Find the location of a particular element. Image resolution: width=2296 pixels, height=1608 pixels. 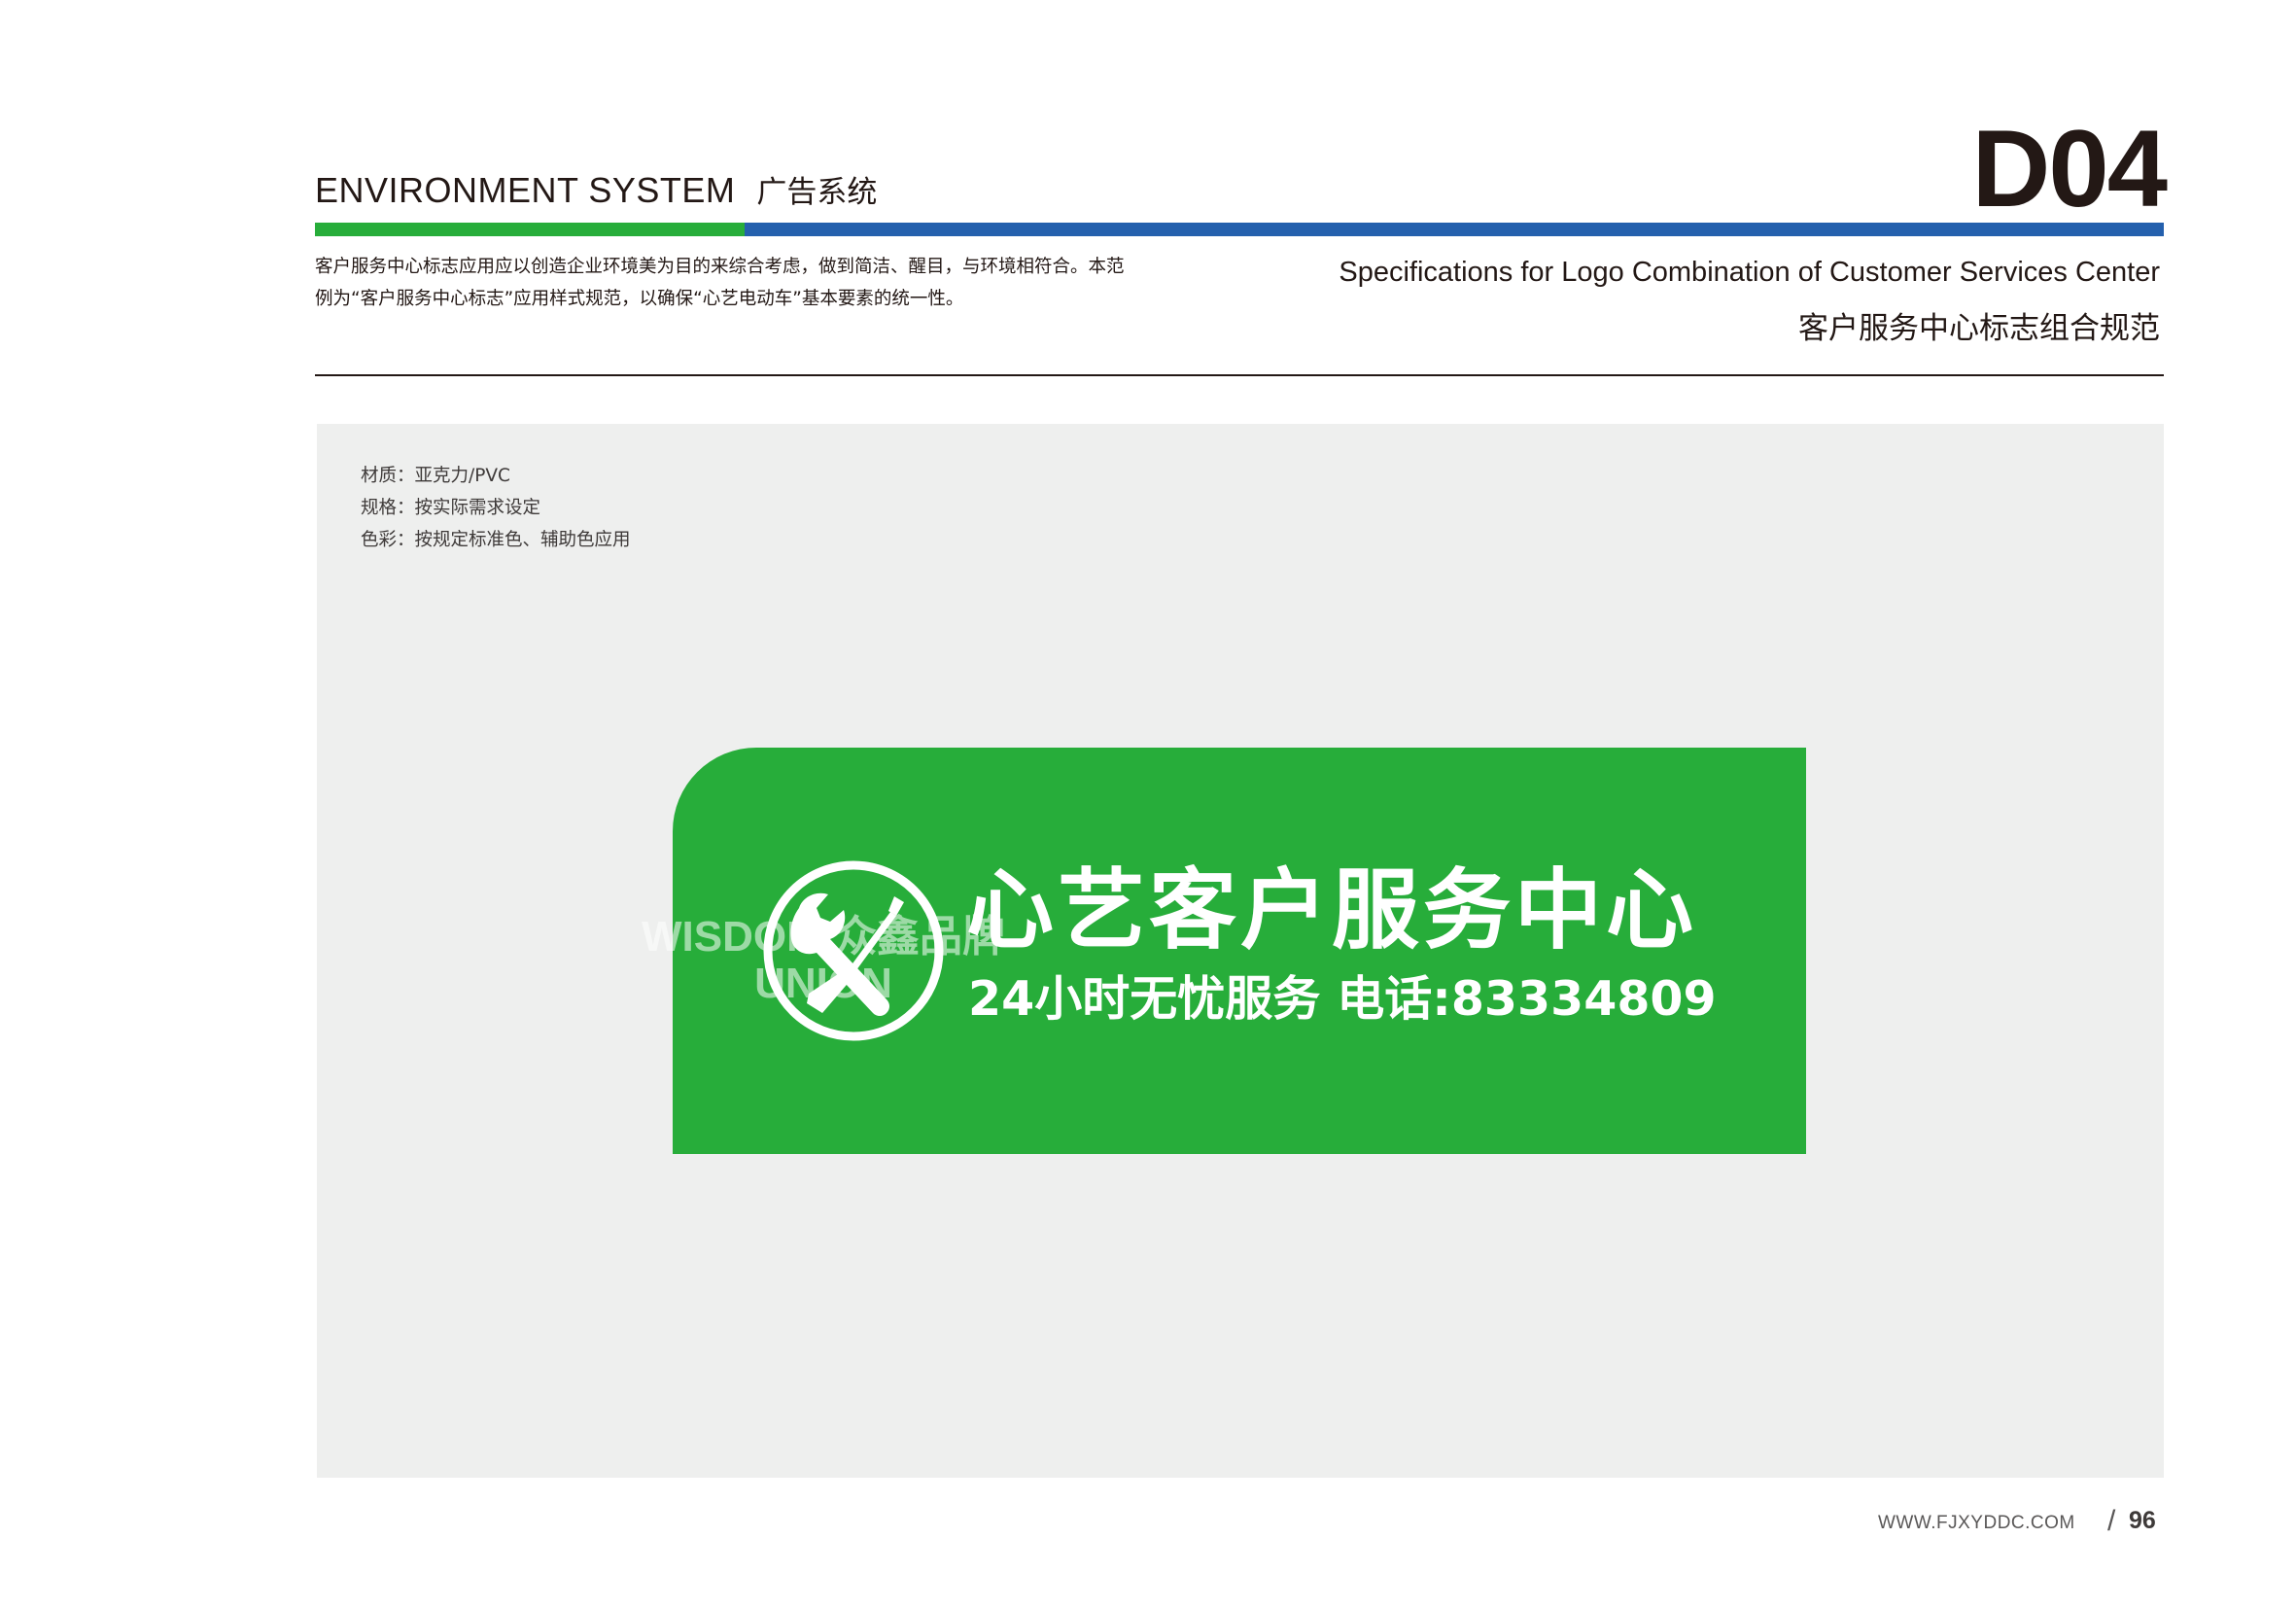

sign-subtitle: 24小时无忧服务 电话:83334809 is located at coordinates (1342, 999).